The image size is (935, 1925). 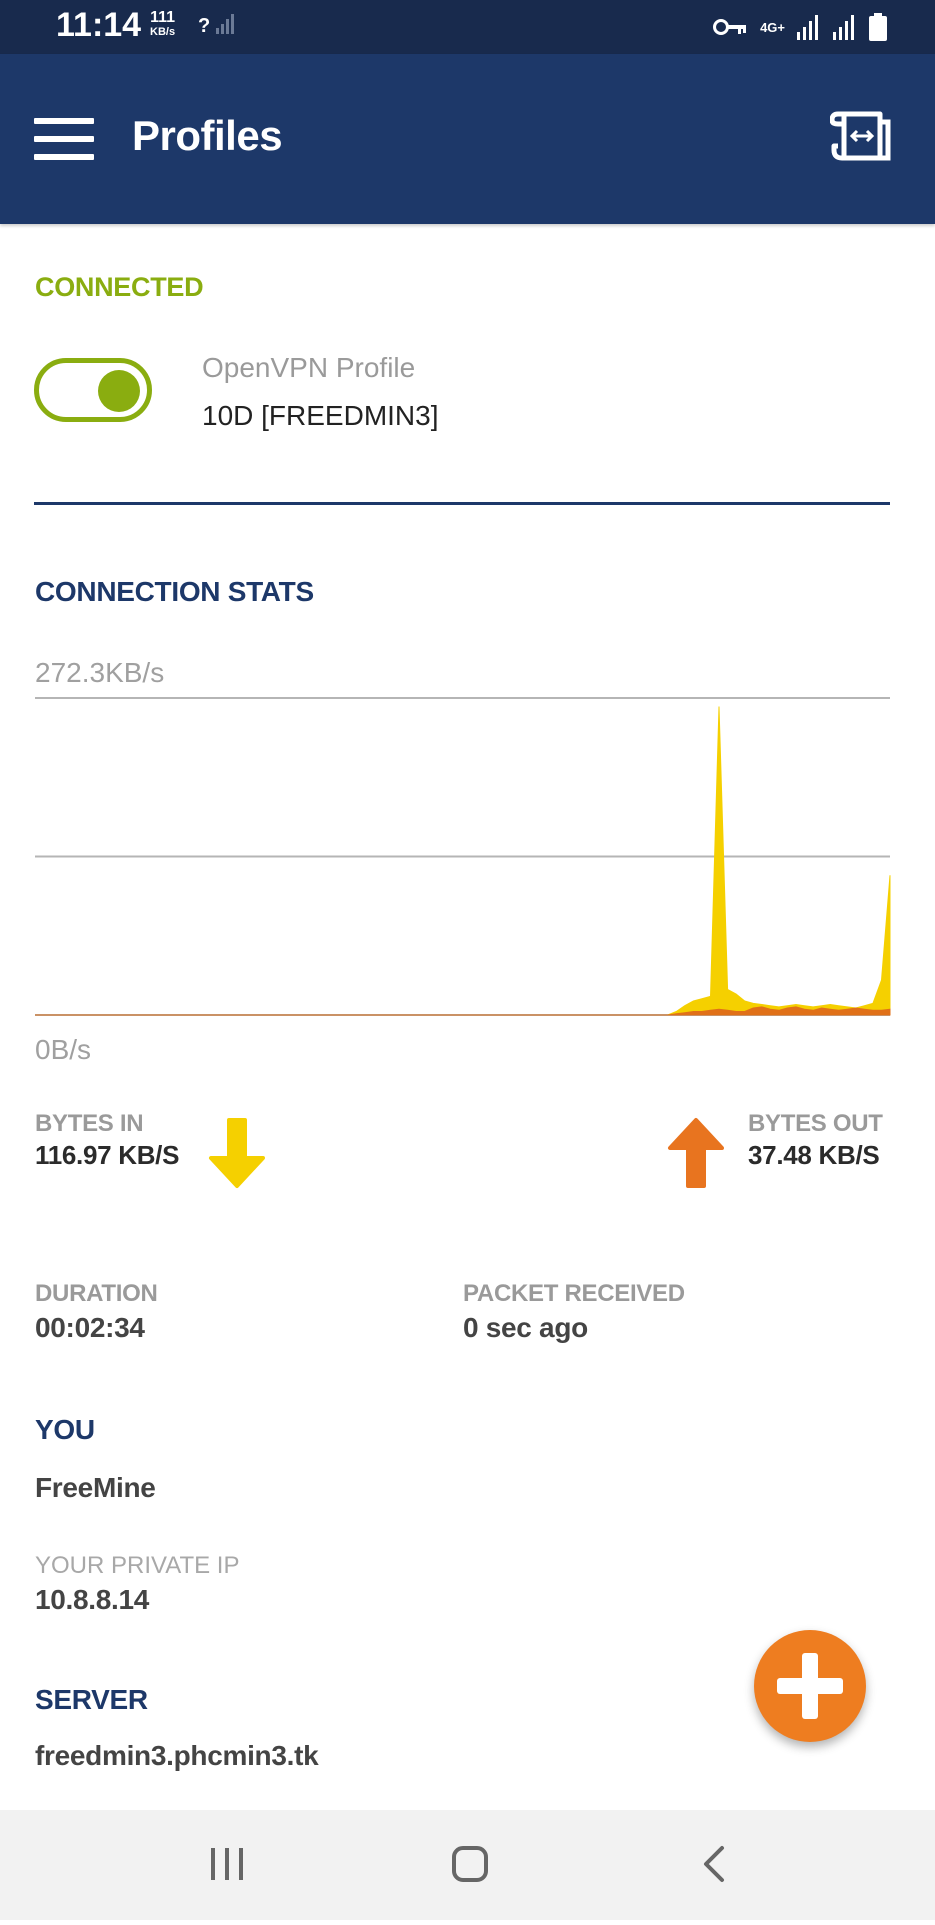 I want to click on back-icon, so click(x=714, y=1864).